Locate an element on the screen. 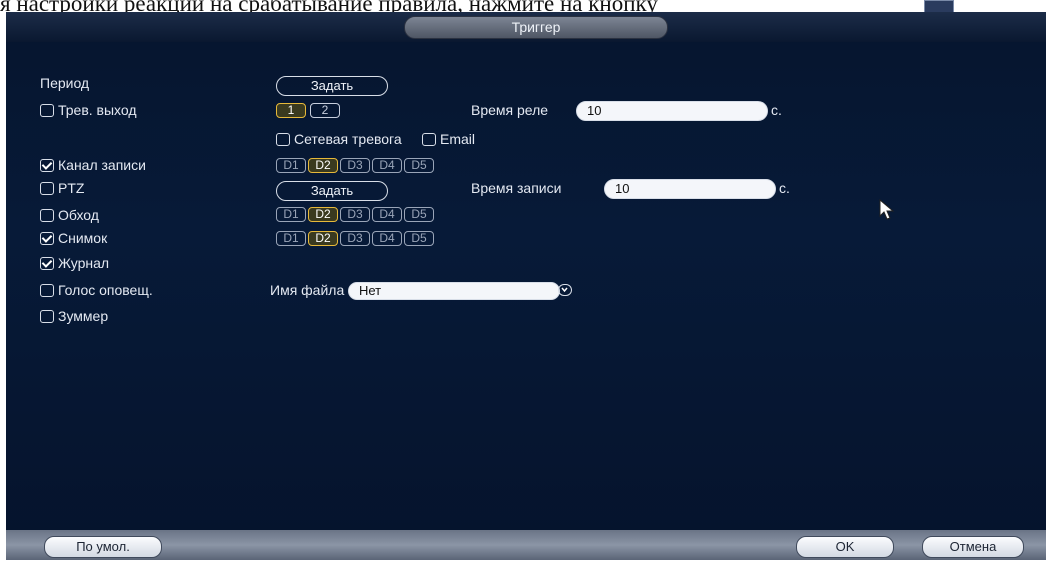 Image resolution: width=1052 pixels, height=563 pixels. log-checkbox is located at coordinates (47, 263).